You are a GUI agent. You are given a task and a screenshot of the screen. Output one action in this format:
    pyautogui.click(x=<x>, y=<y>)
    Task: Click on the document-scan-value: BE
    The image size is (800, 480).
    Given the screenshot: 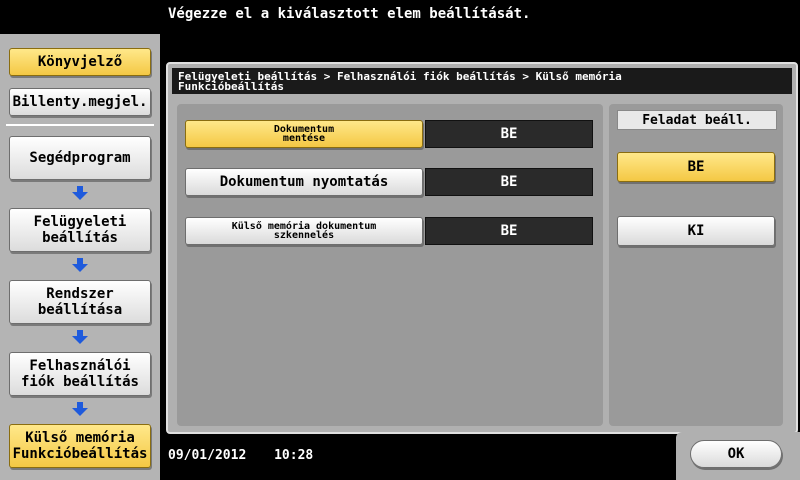 What is the action you would take?
    pyautogui.click(x=509, y=231)
    